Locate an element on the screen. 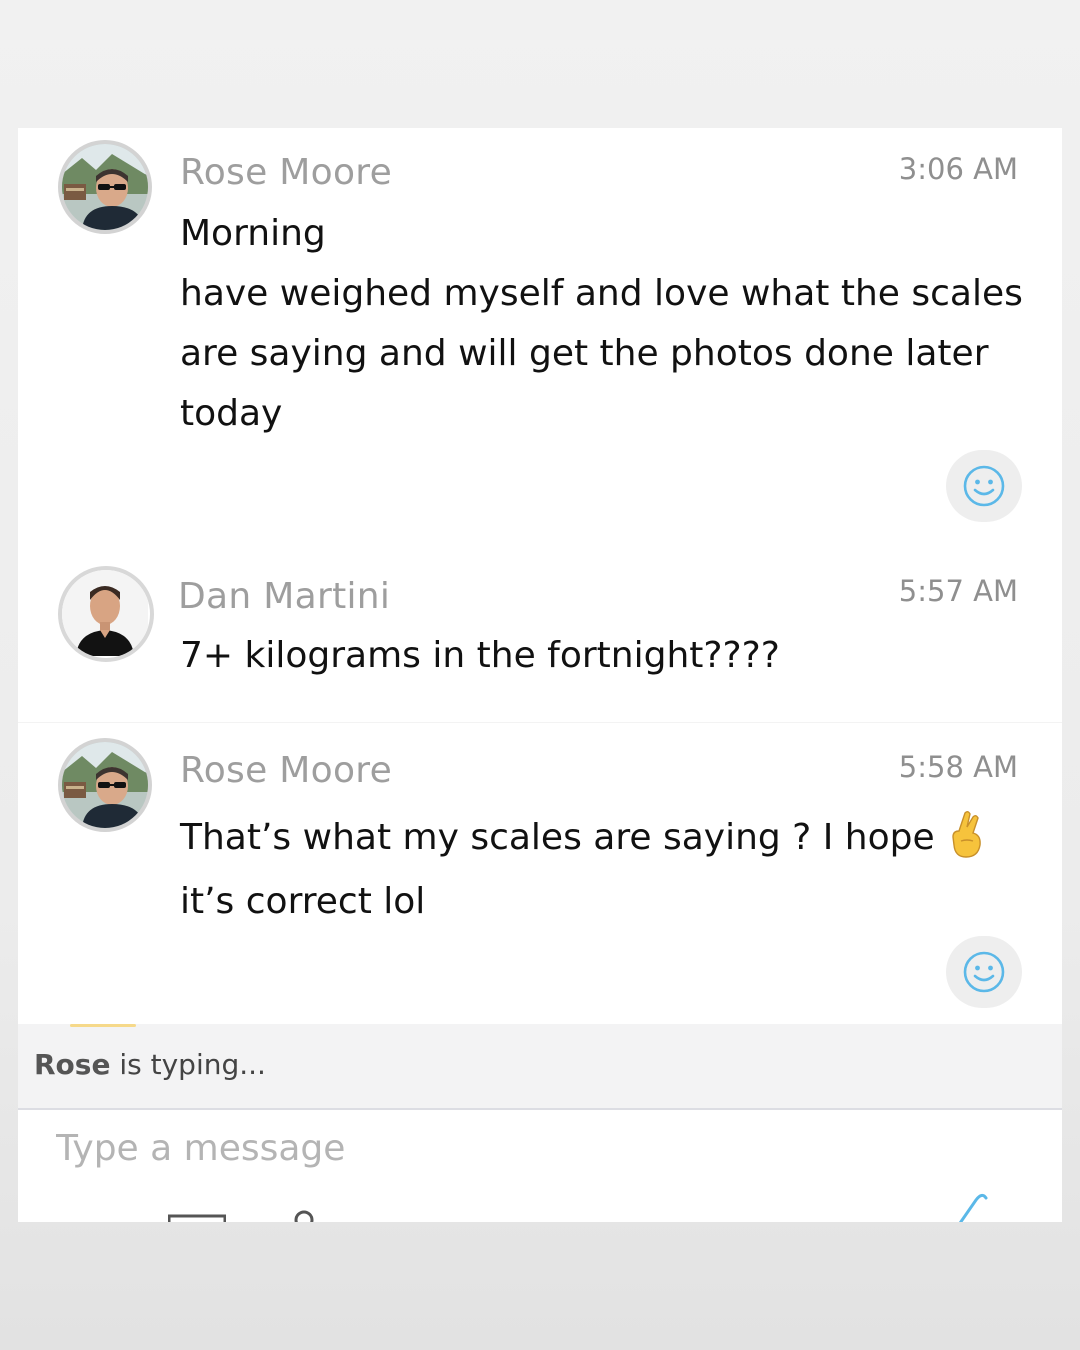  message-line: 7+ kilograms in the fortnight???? is located at coordinates (480, 655).